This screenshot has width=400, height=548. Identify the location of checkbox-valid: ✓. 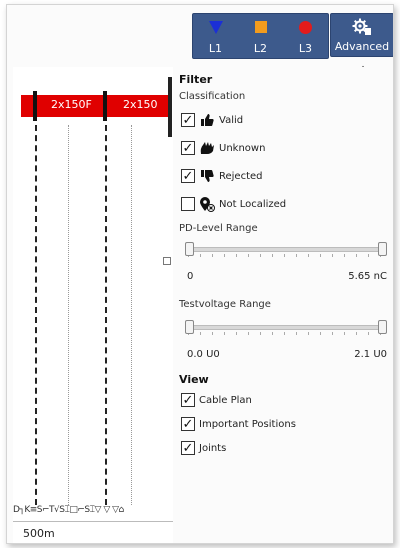
(188, 120).